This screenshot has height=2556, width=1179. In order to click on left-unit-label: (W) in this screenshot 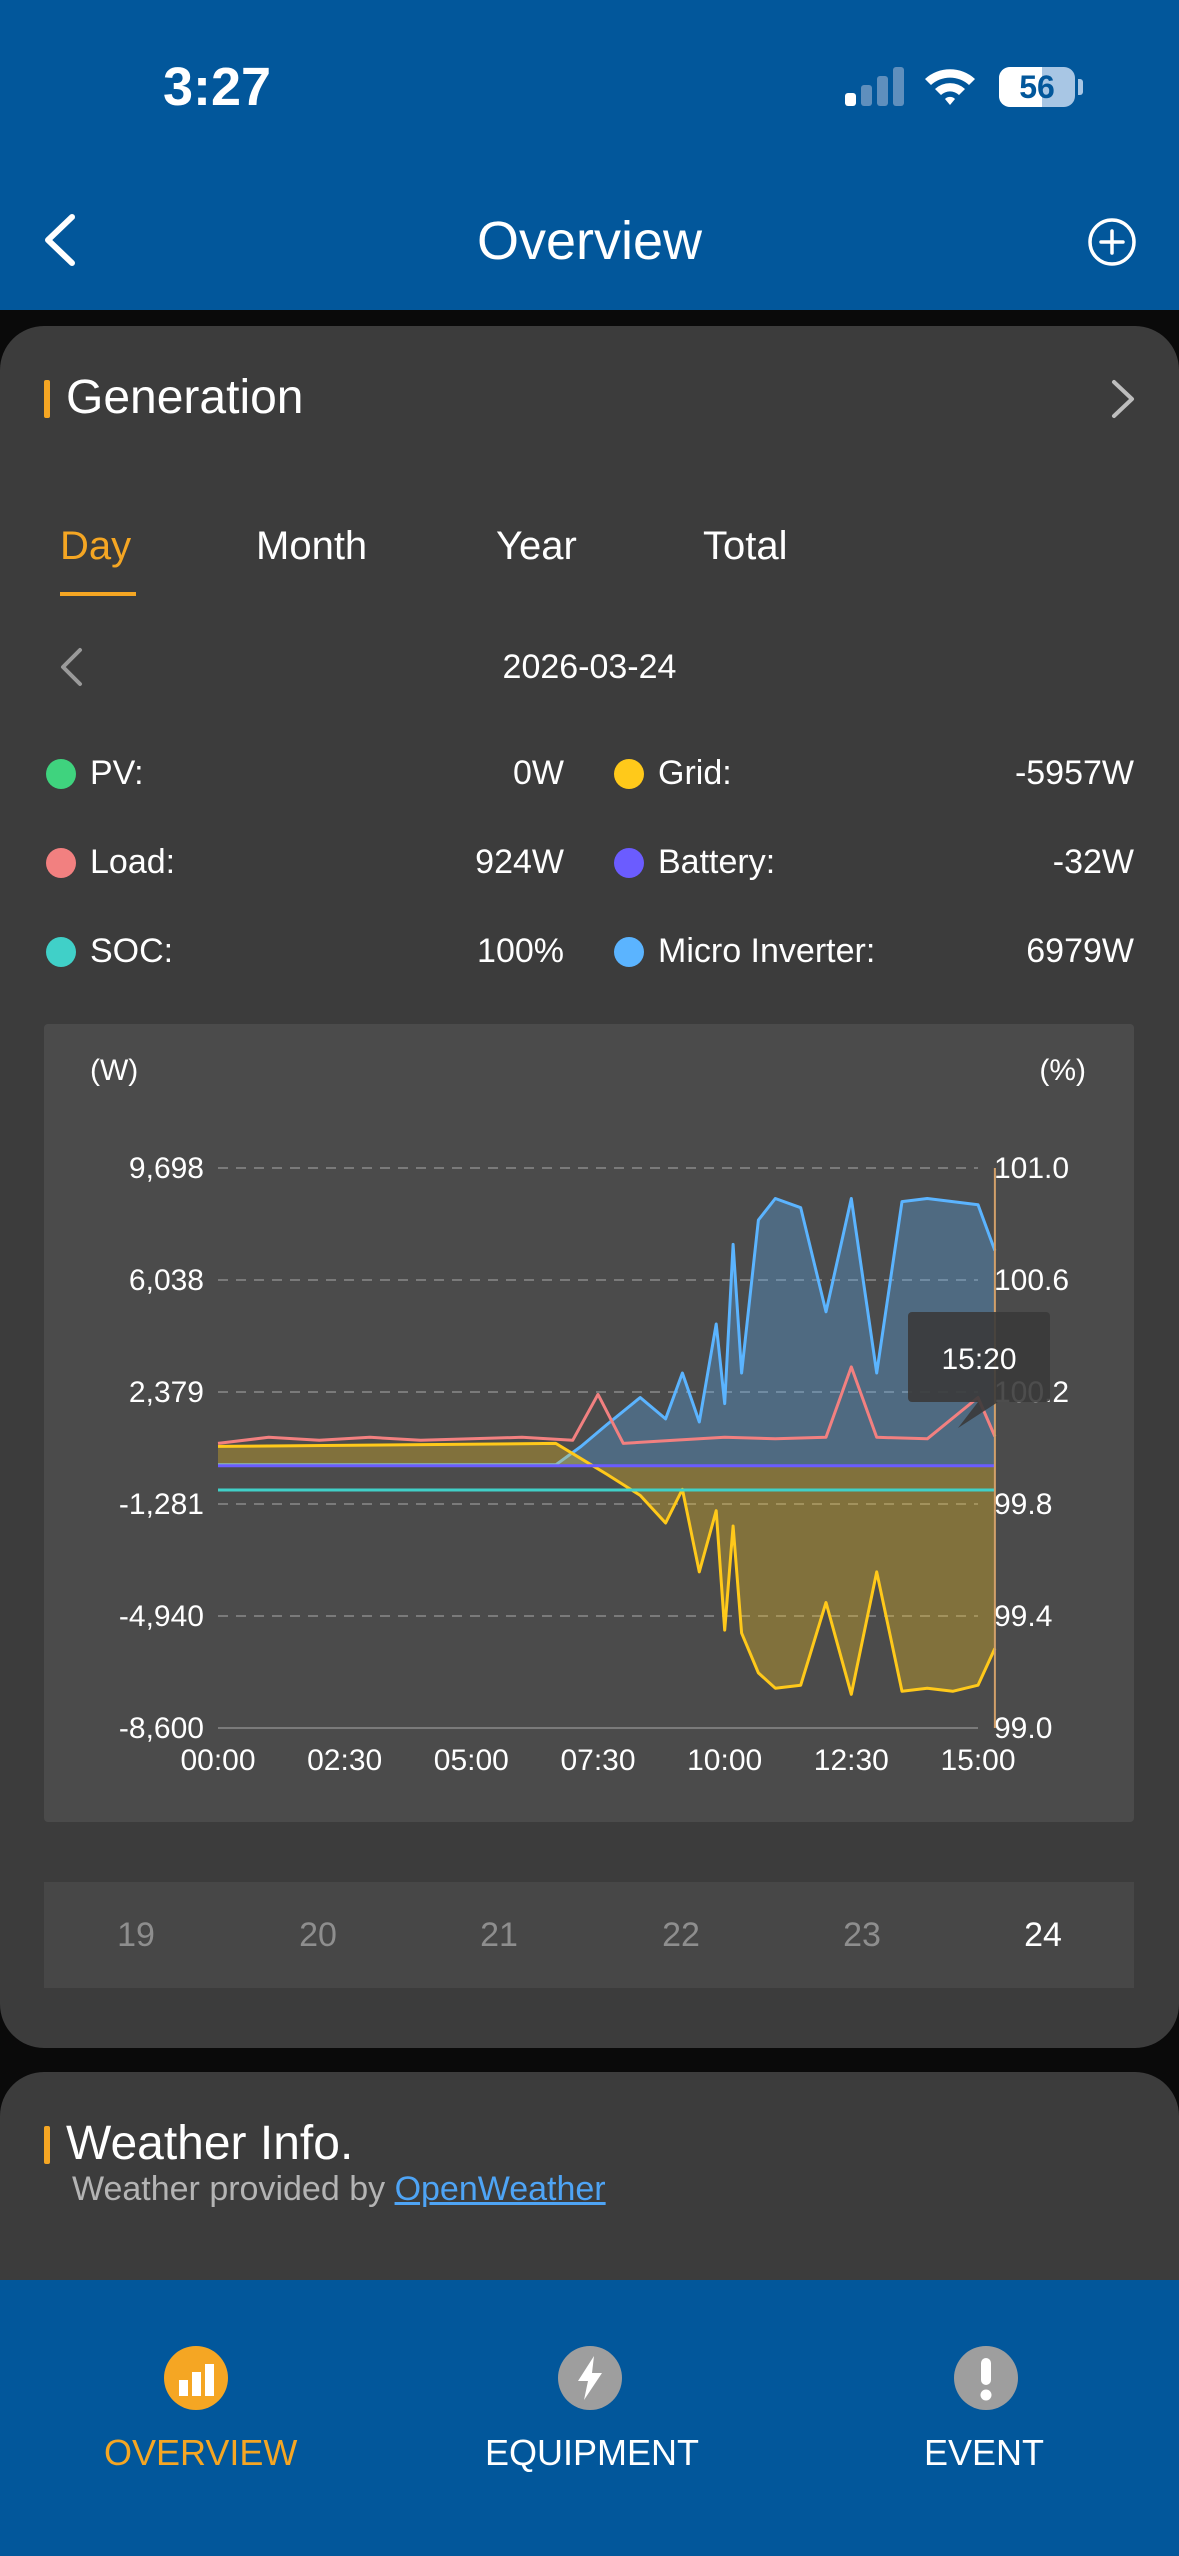, I will do `click(114, 1070)`.